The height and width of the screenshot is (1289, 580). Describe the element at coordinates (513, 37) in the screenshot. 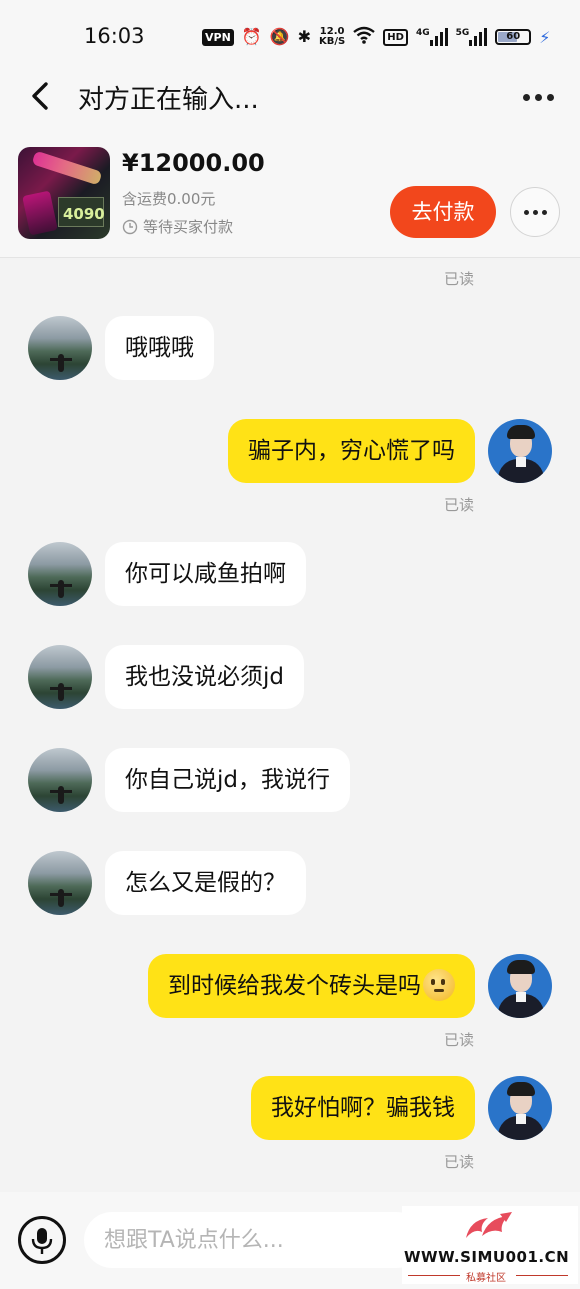

I see `battery-icon: 60` at that location.